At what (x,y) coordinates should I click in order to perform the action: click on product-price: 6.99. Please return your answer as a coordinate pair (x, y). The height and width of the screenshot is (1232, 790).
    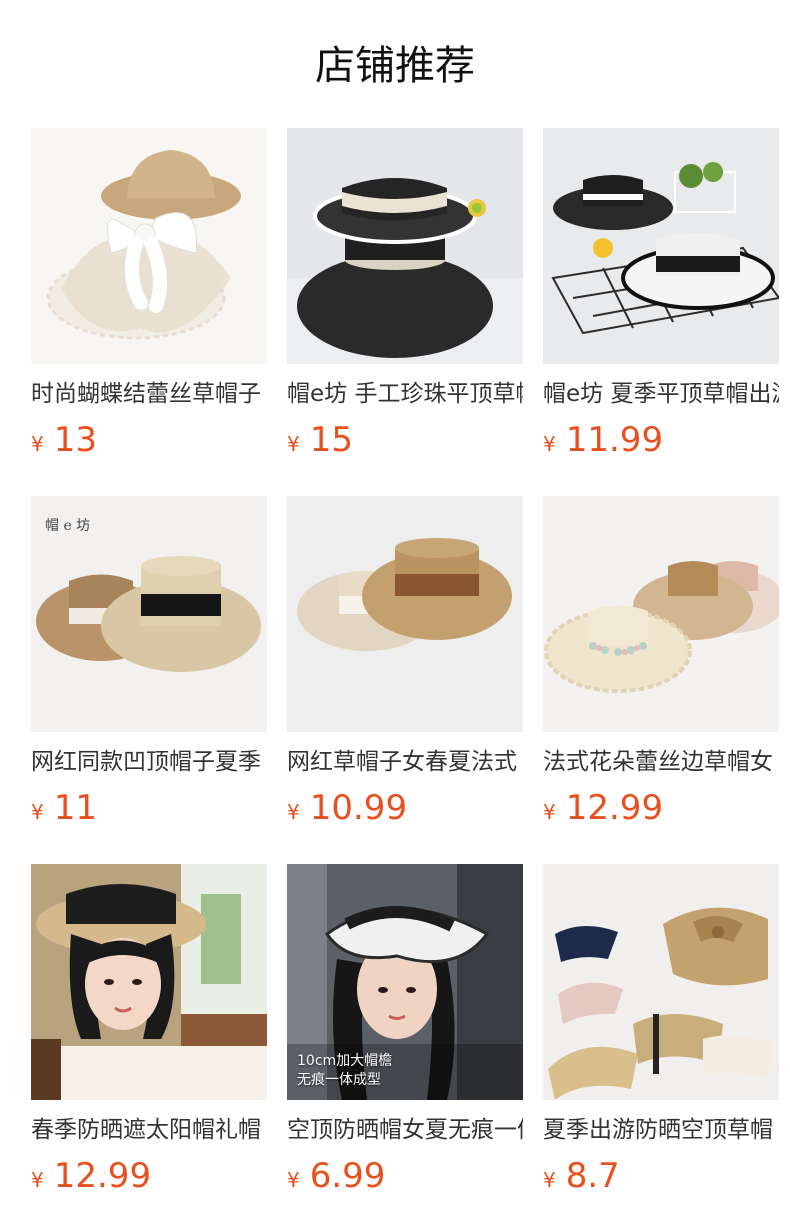
    Looking at the image, I should click on (347, 1176).